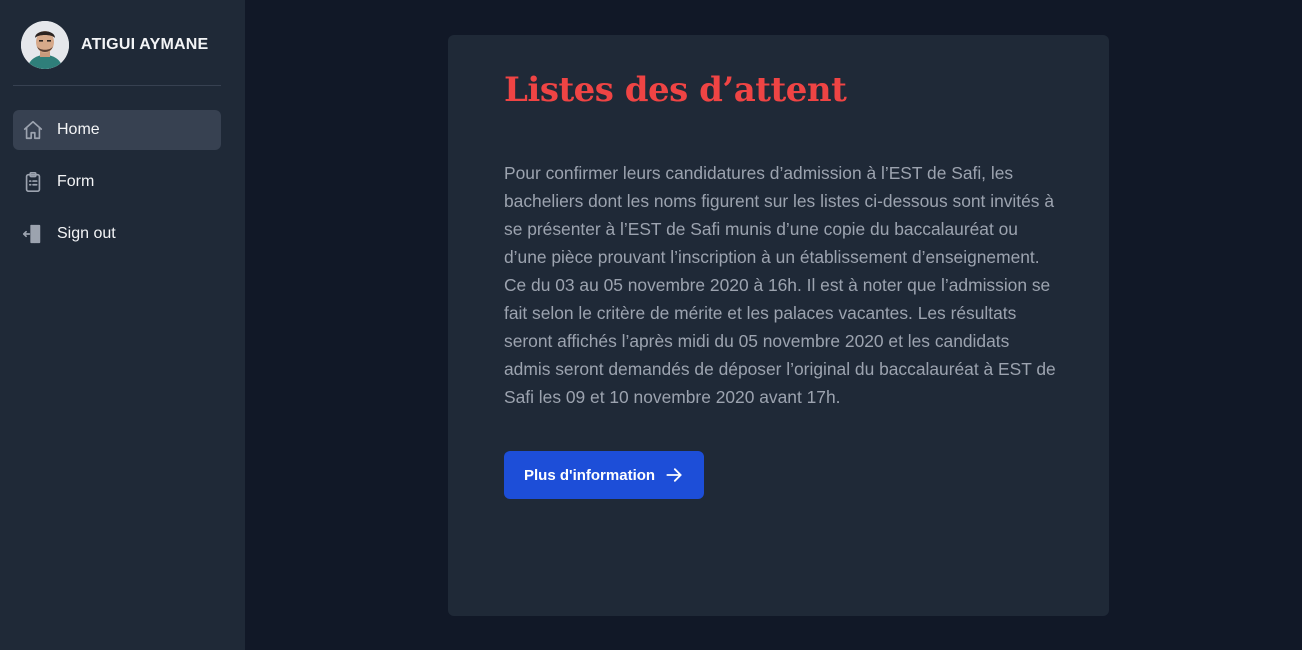  I want to click on sidebar-item-form: Form, so click(117, 182).